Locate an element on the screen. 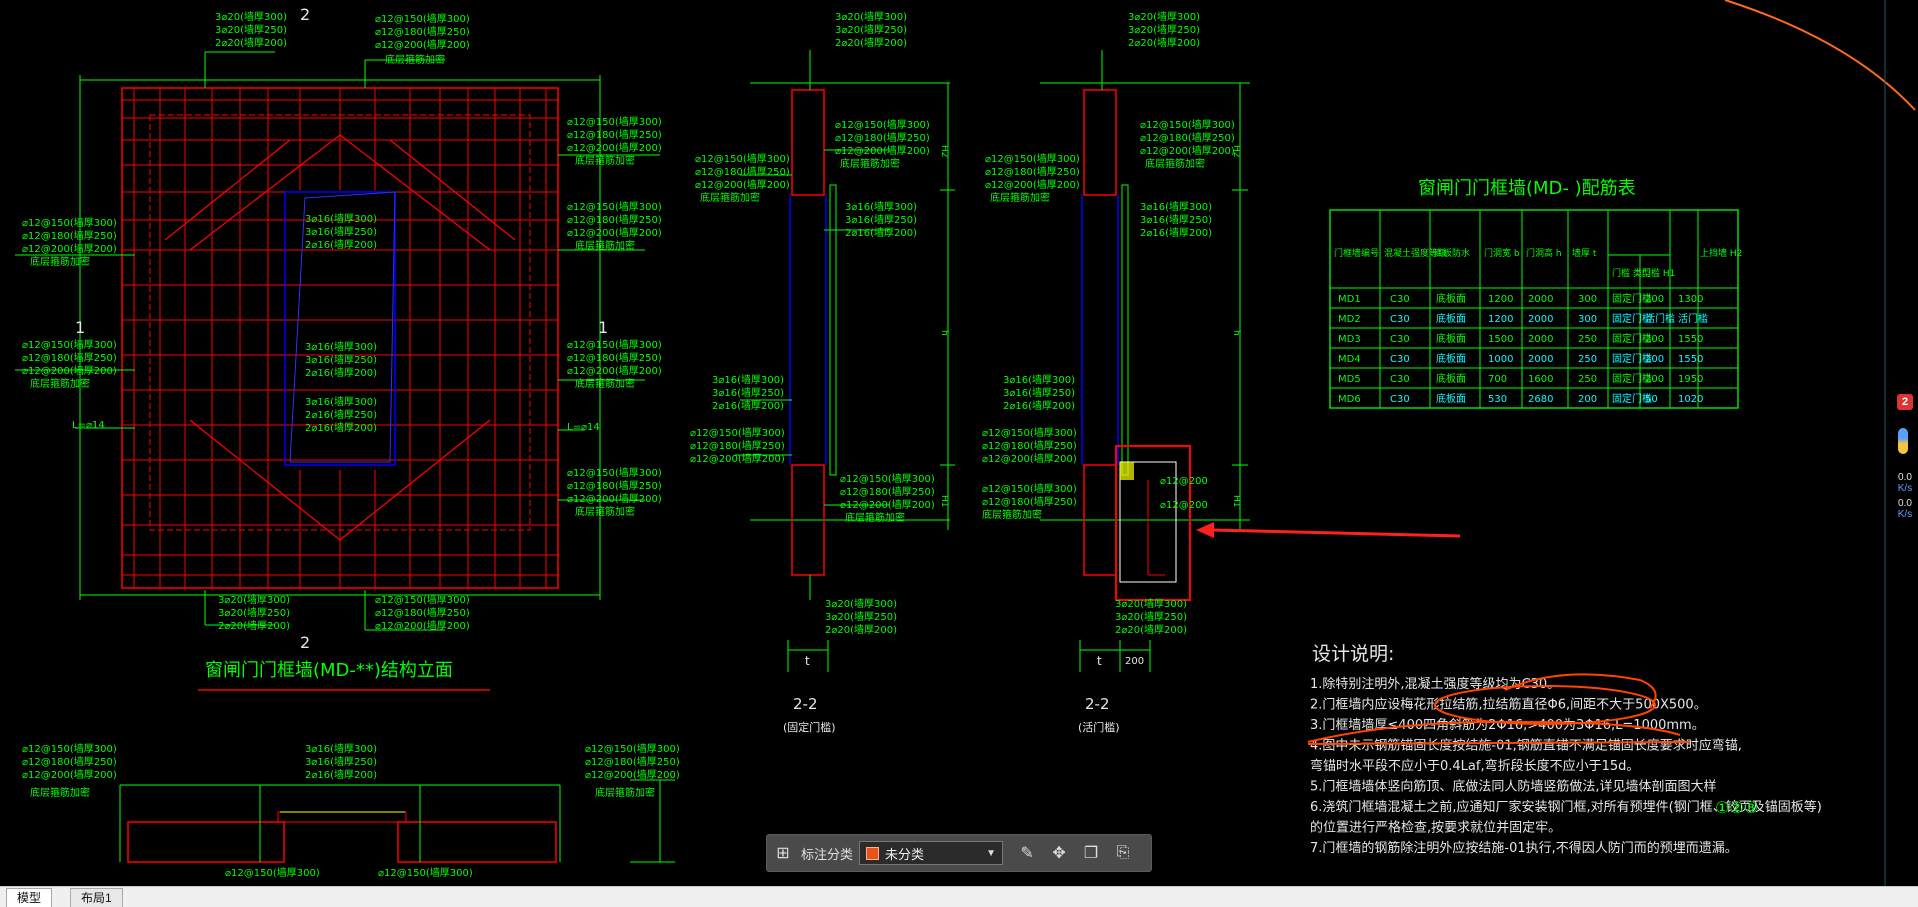 The image size is (1918, 907). section1-sub: (固定门槛) is located at coordinates (809, 727).